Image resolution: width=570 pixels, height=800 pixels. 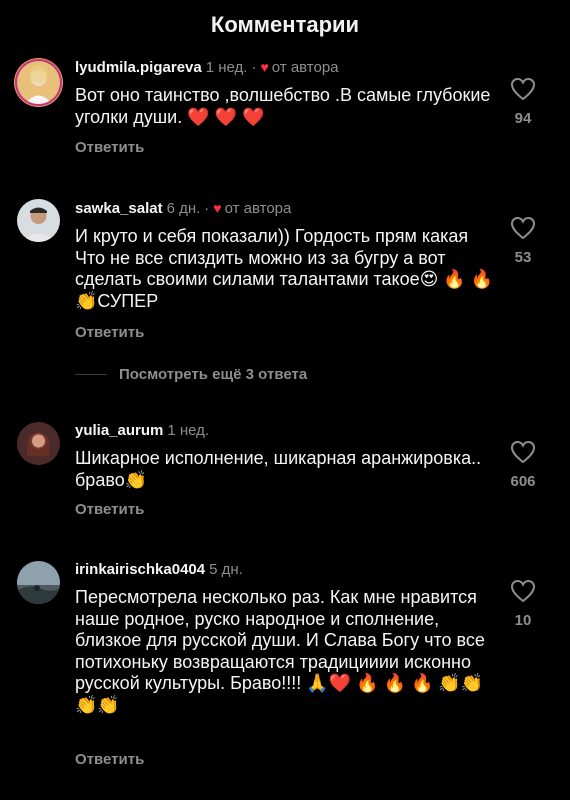 I want to click on username: sawka_salat, so click(x=119, y=208).